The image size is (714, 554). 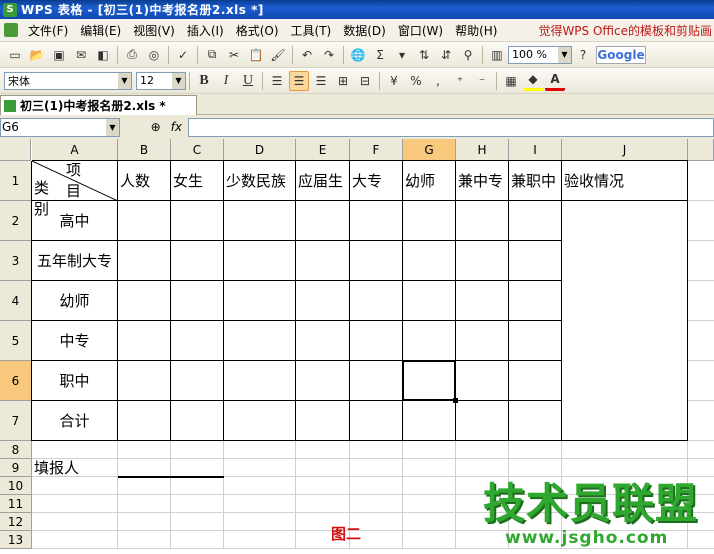 I want to click on column-header-c: C, so click(x=197, y=150).